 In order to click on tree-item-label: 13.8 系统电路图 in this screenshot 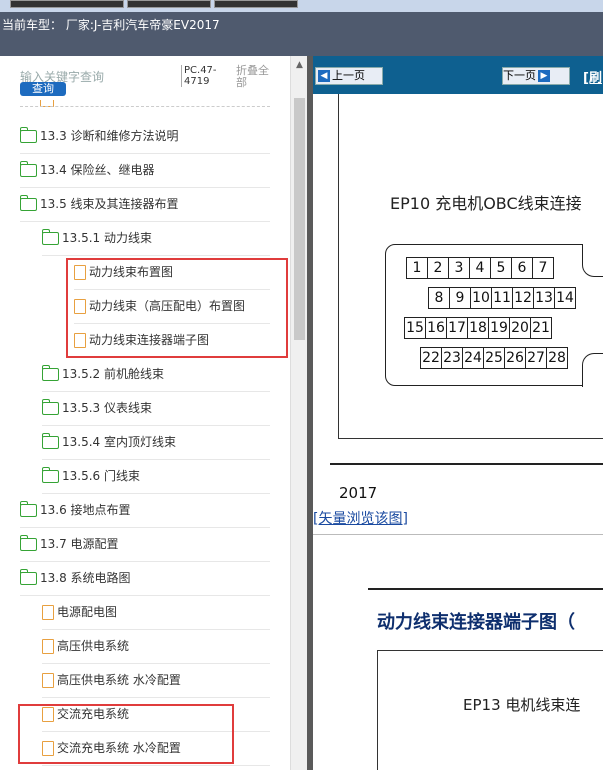, I will do `click(85, 578)`.